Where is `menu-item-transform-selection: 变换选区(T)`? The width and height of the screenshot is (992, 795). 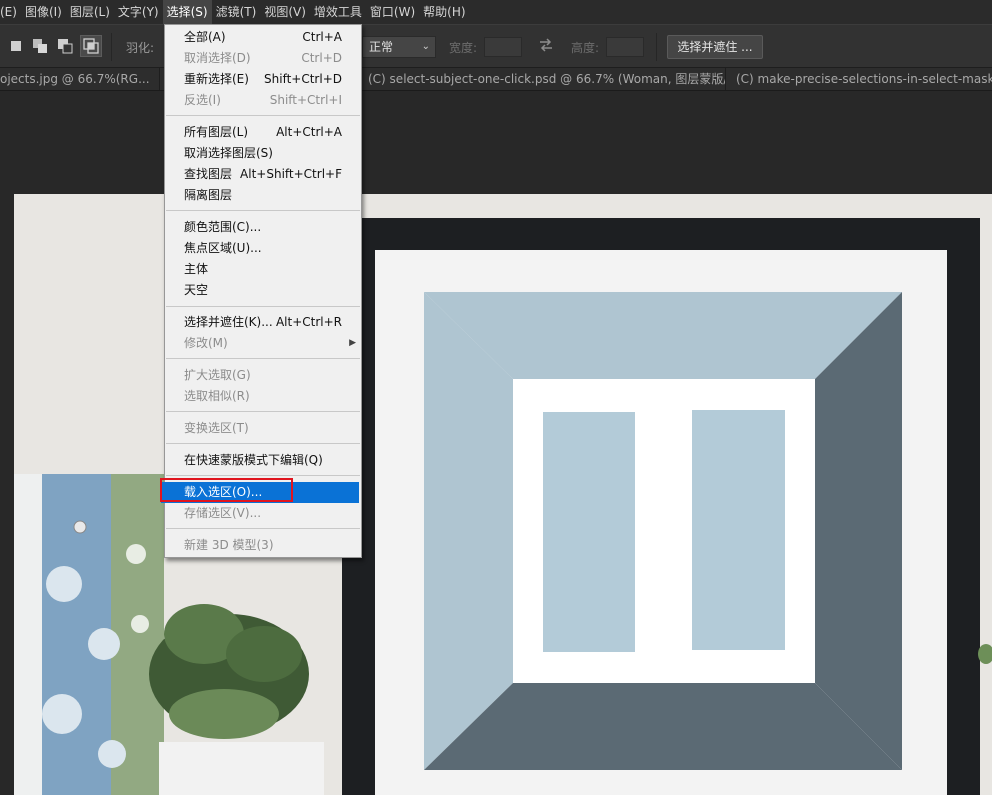 menu-item-transform-selection: 变换选区(T) is located at coordinates (263, 428).